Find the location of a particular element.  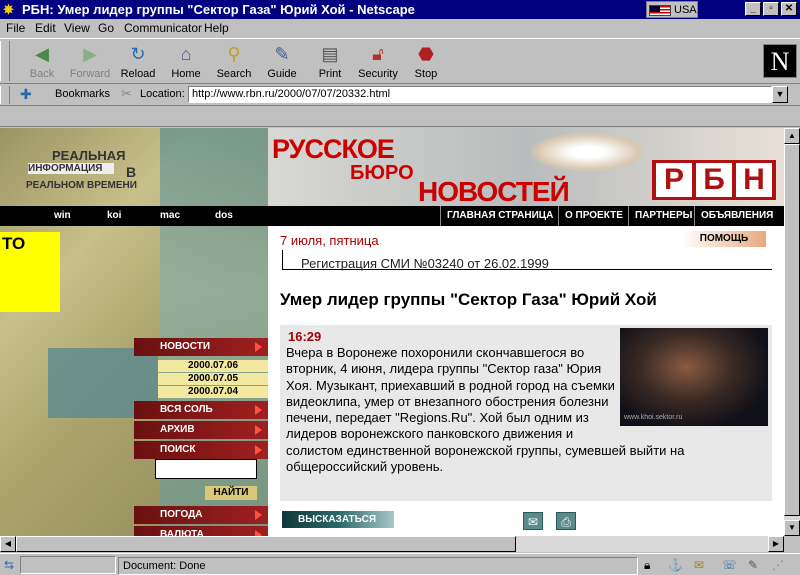

logo-line-1: РУССКОЕ is located at coordinates (333, 149).